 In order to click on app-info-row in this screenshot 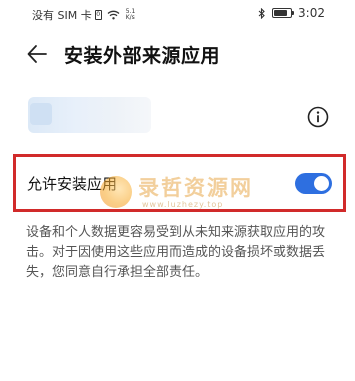, I will do `click(177, 116)`.